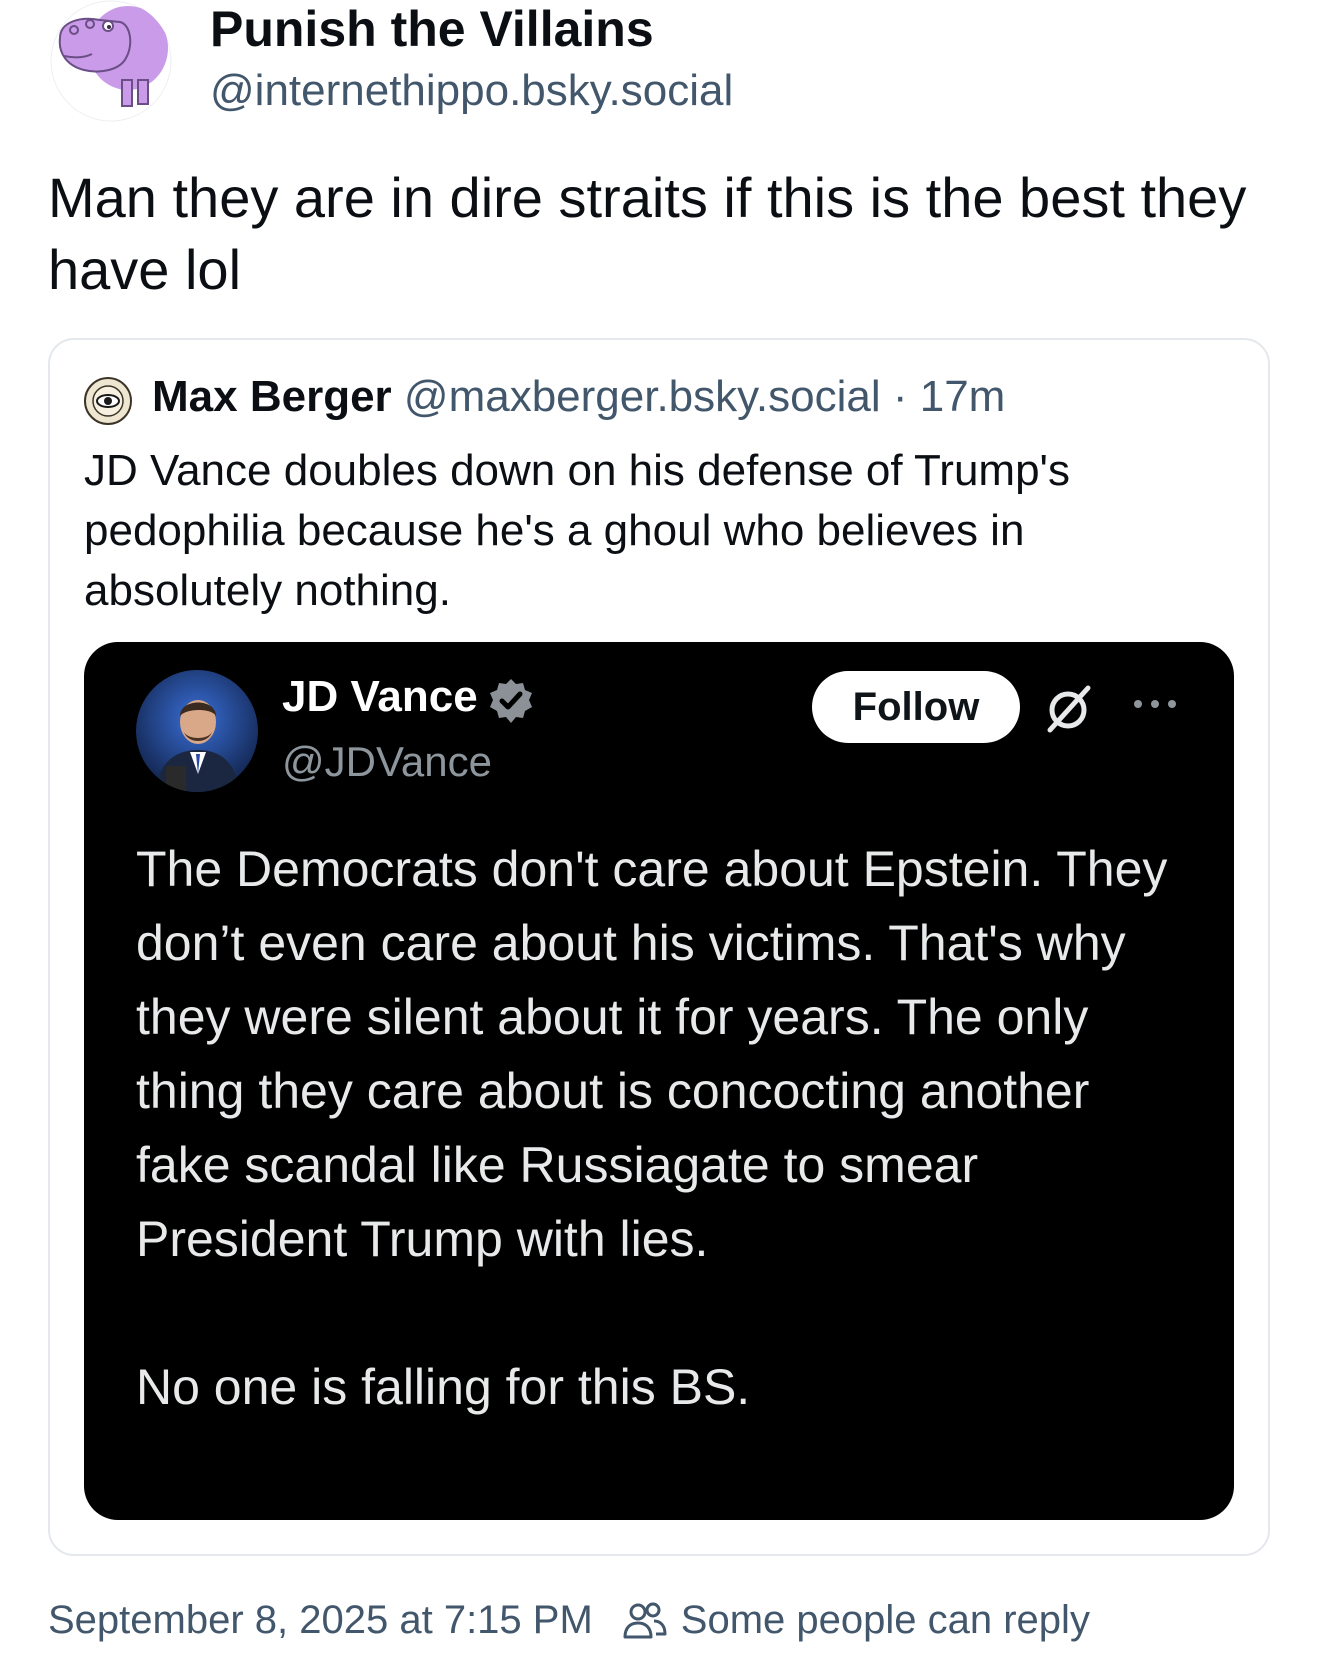 The image size is (1320, 1669). I want to click on wide-awake-seal-icon, so click(108, 401).